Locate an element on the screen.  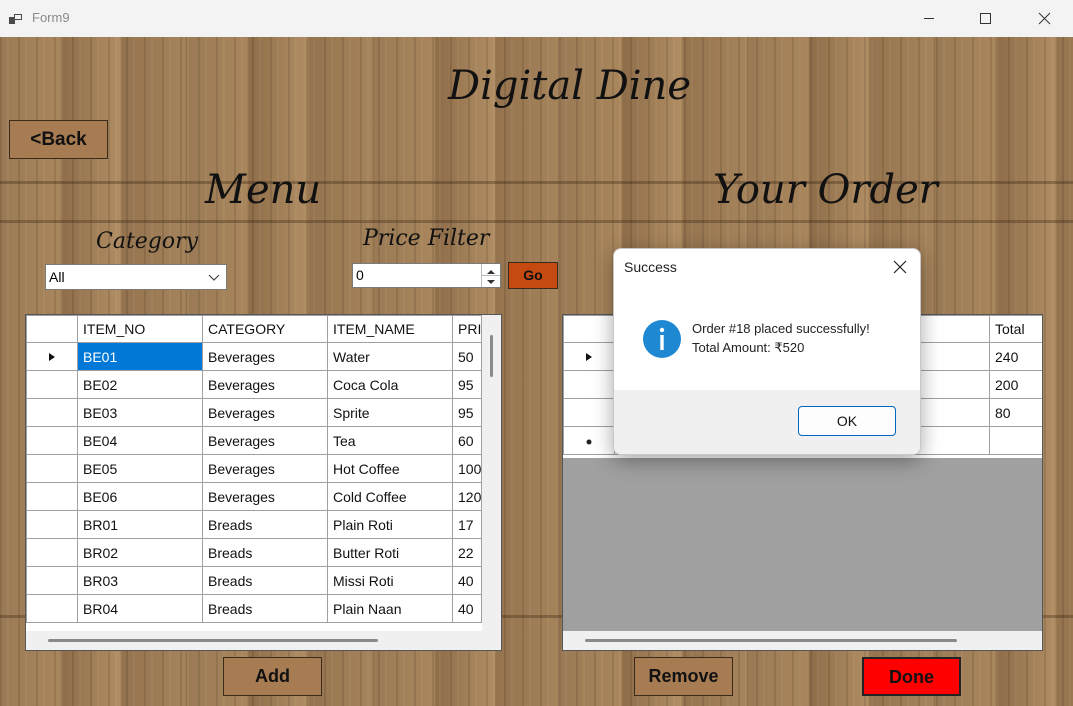
table-row: BE04 Beverages Tea 60 is located at coordinates (254, 440).